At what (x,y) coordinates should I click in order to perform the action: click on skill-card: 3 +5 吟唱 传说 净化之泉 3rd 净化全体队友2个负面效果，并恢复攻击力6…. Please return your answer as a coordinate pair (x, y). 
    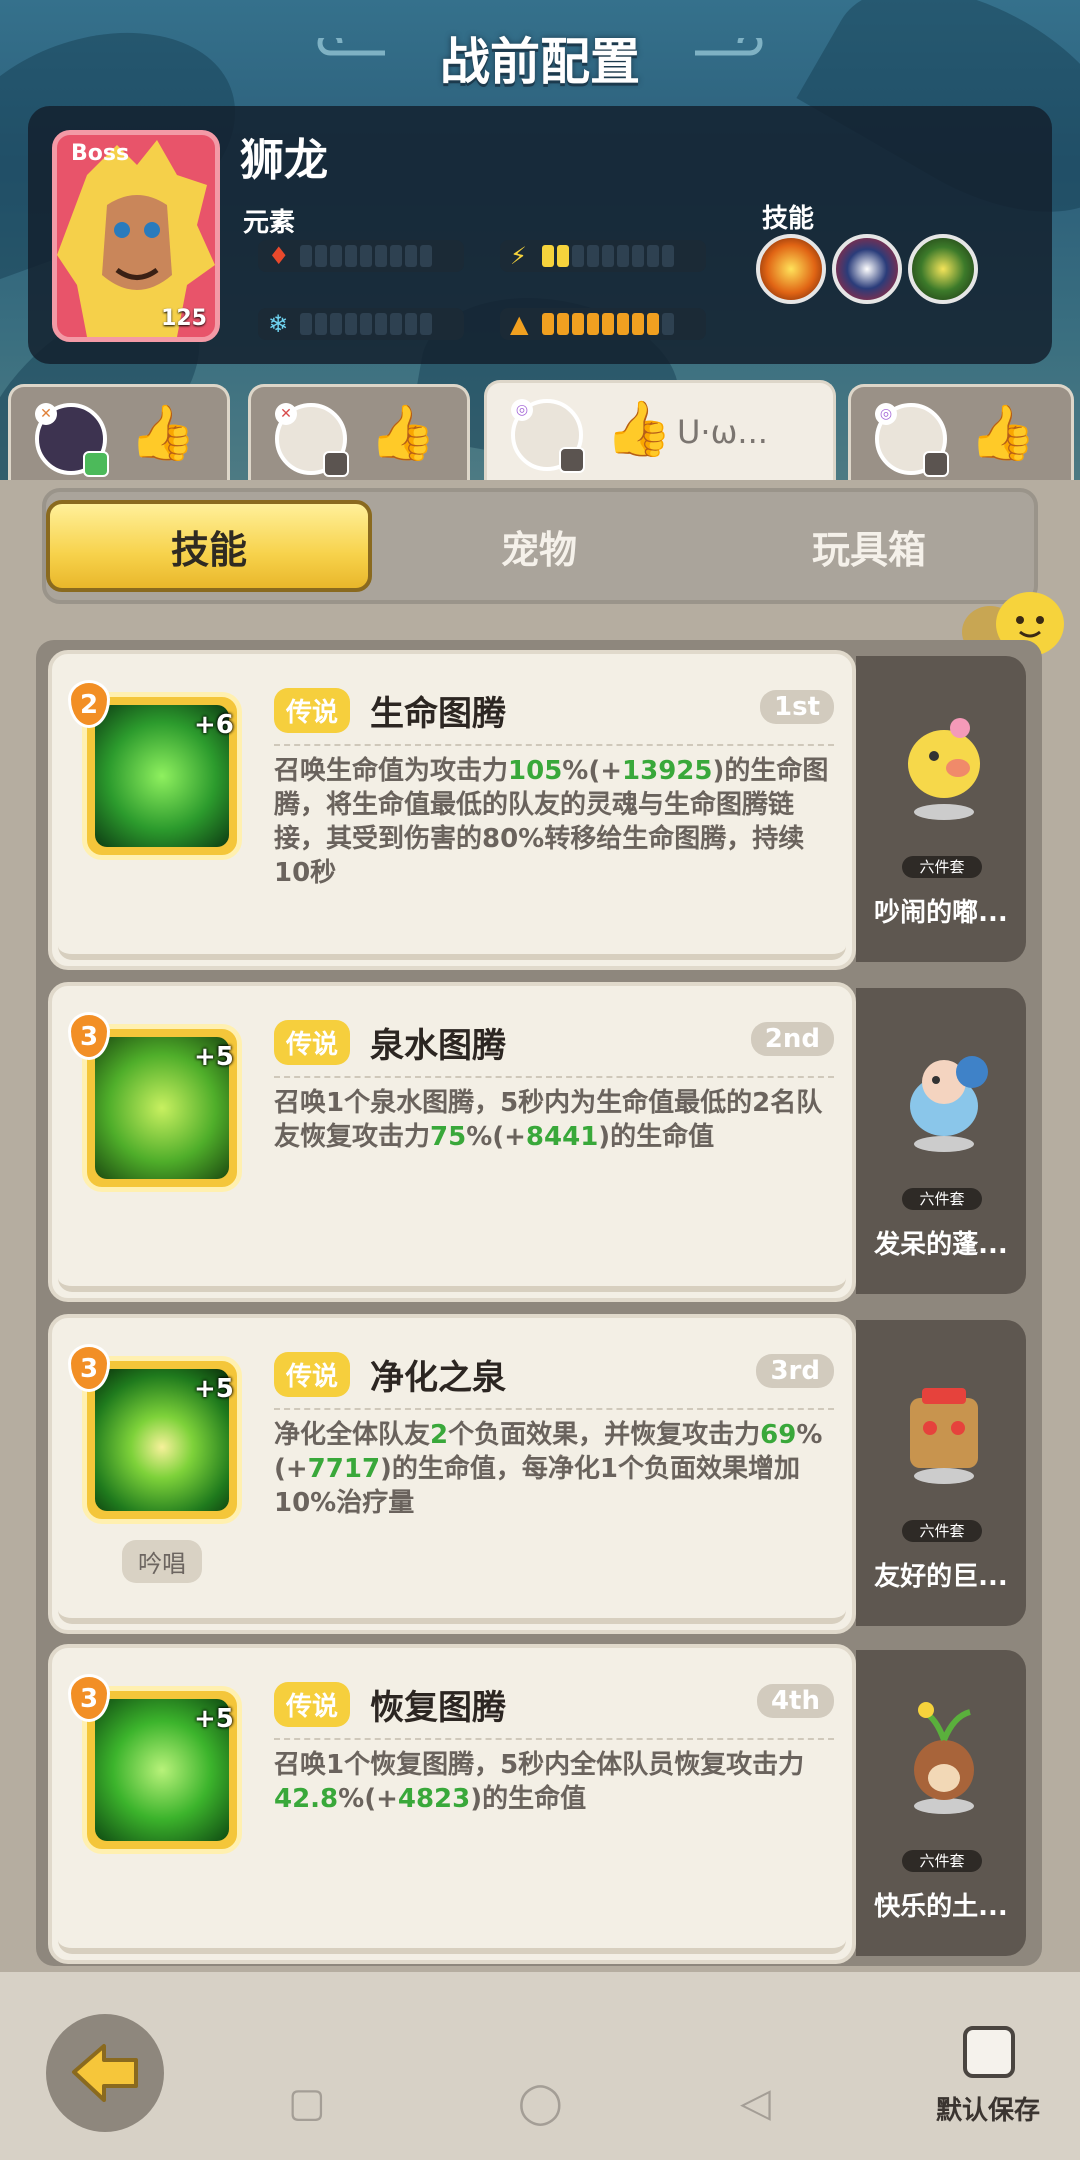
    Looking at the image, I should click on (452, 1474).